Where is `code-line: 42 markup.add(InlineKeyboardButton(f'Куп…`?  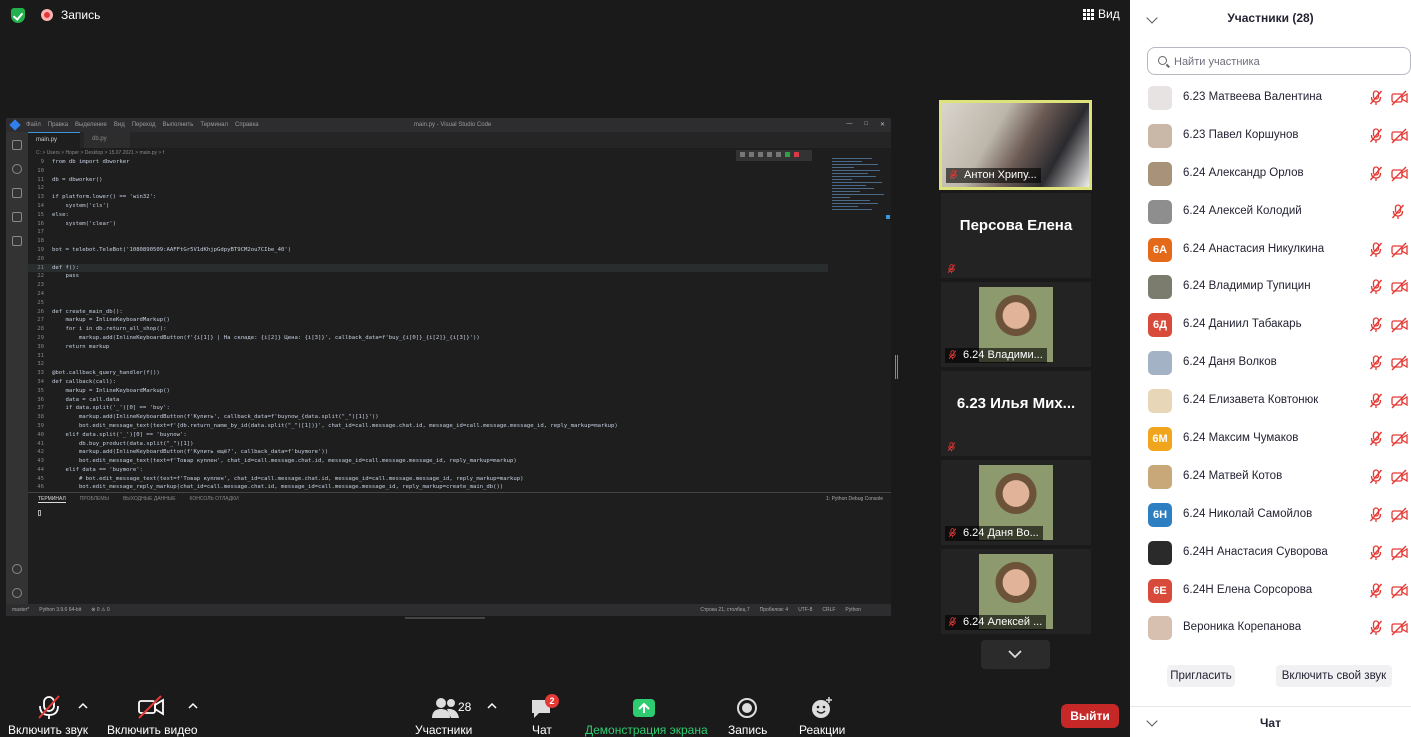
code-line: 42 markup.add(InlineKeyboardButton(f'Куп… is located at coordinates (428, 452).